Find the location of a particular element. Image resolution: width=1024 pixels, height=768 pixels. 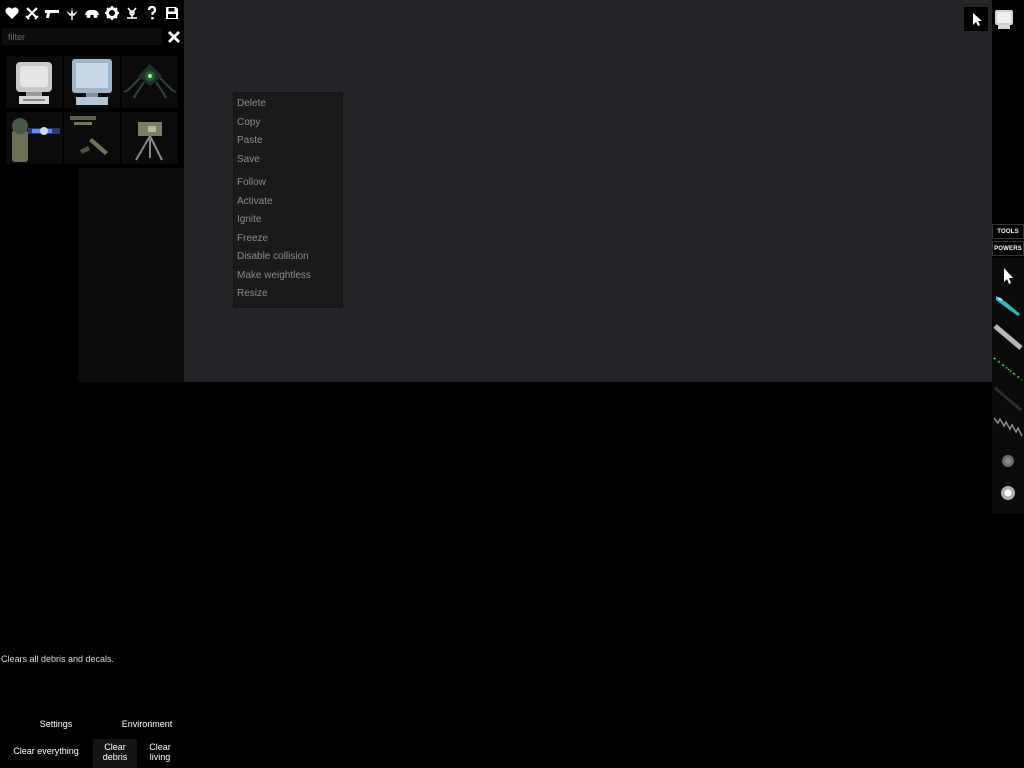

tool-strip is located at coordinates (1008, 386).